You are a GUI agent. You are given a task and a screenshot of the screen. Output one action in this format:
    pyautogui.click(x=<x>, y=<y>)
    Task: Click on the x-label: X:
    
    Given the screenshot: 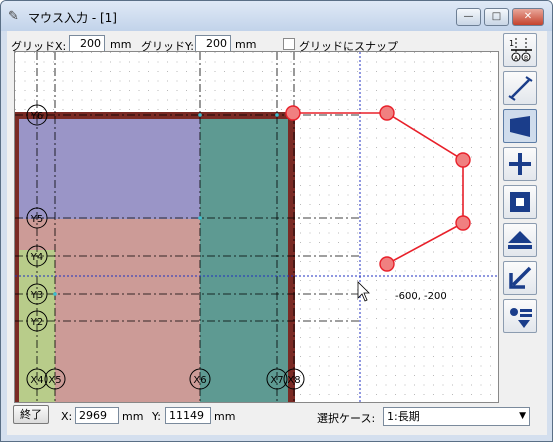 What is the action you would take?
    pyautogui.click(x=67, y=416)
    